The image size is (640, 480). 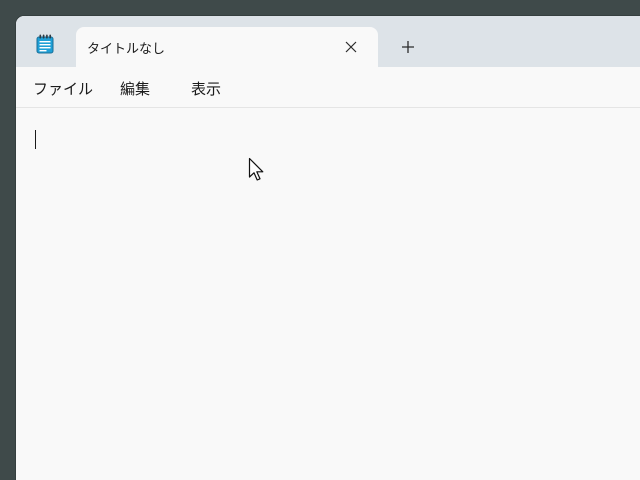 I want to click on menu-view: 表示, so click(x=206, y=88).